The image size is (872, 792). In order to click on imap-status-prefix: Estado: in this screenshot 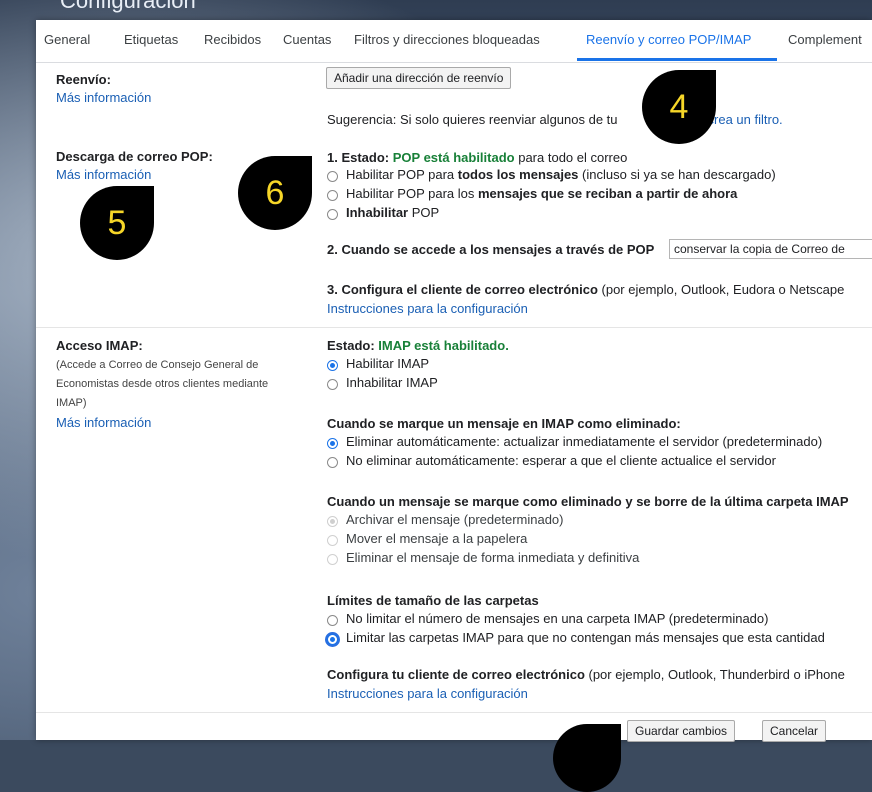, I will do `click(353, 345)`.